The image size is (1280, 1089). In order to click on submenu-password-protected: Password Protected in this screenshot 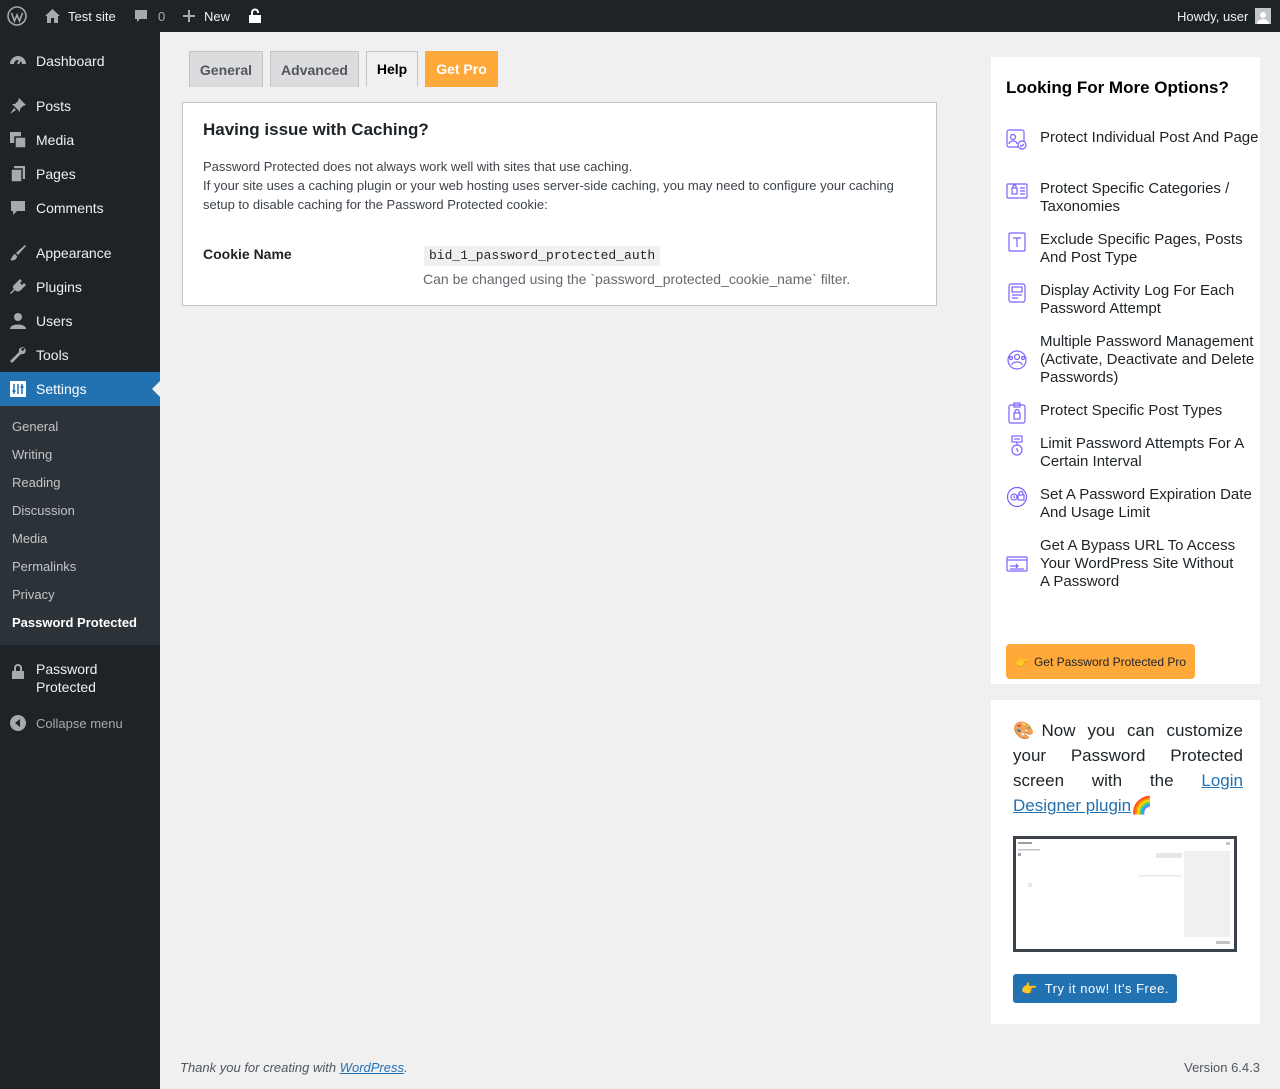, I will do `click(74, 622)`.